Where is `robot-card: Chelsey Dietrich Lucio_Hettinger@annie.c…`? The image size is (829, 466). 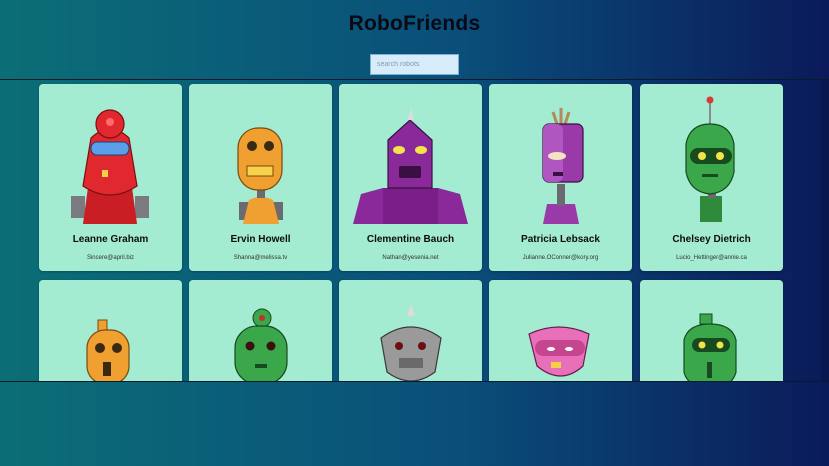
robot-card: Chelsey Dietrich Lucio_Hettinger@annie.c… is located at coordinates (711, 177).